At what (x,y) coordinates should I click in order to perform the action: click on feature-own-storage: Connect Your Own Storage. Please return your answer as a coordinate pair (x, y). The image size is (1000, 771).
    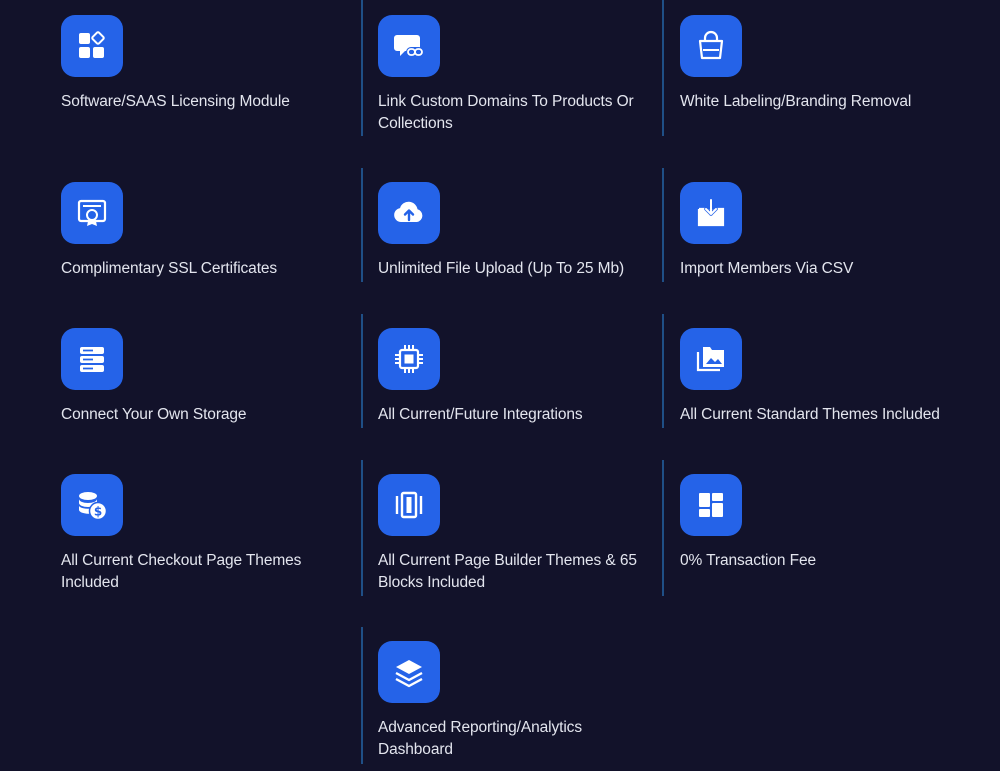
    Looking at the image, I should click on (196, 377).